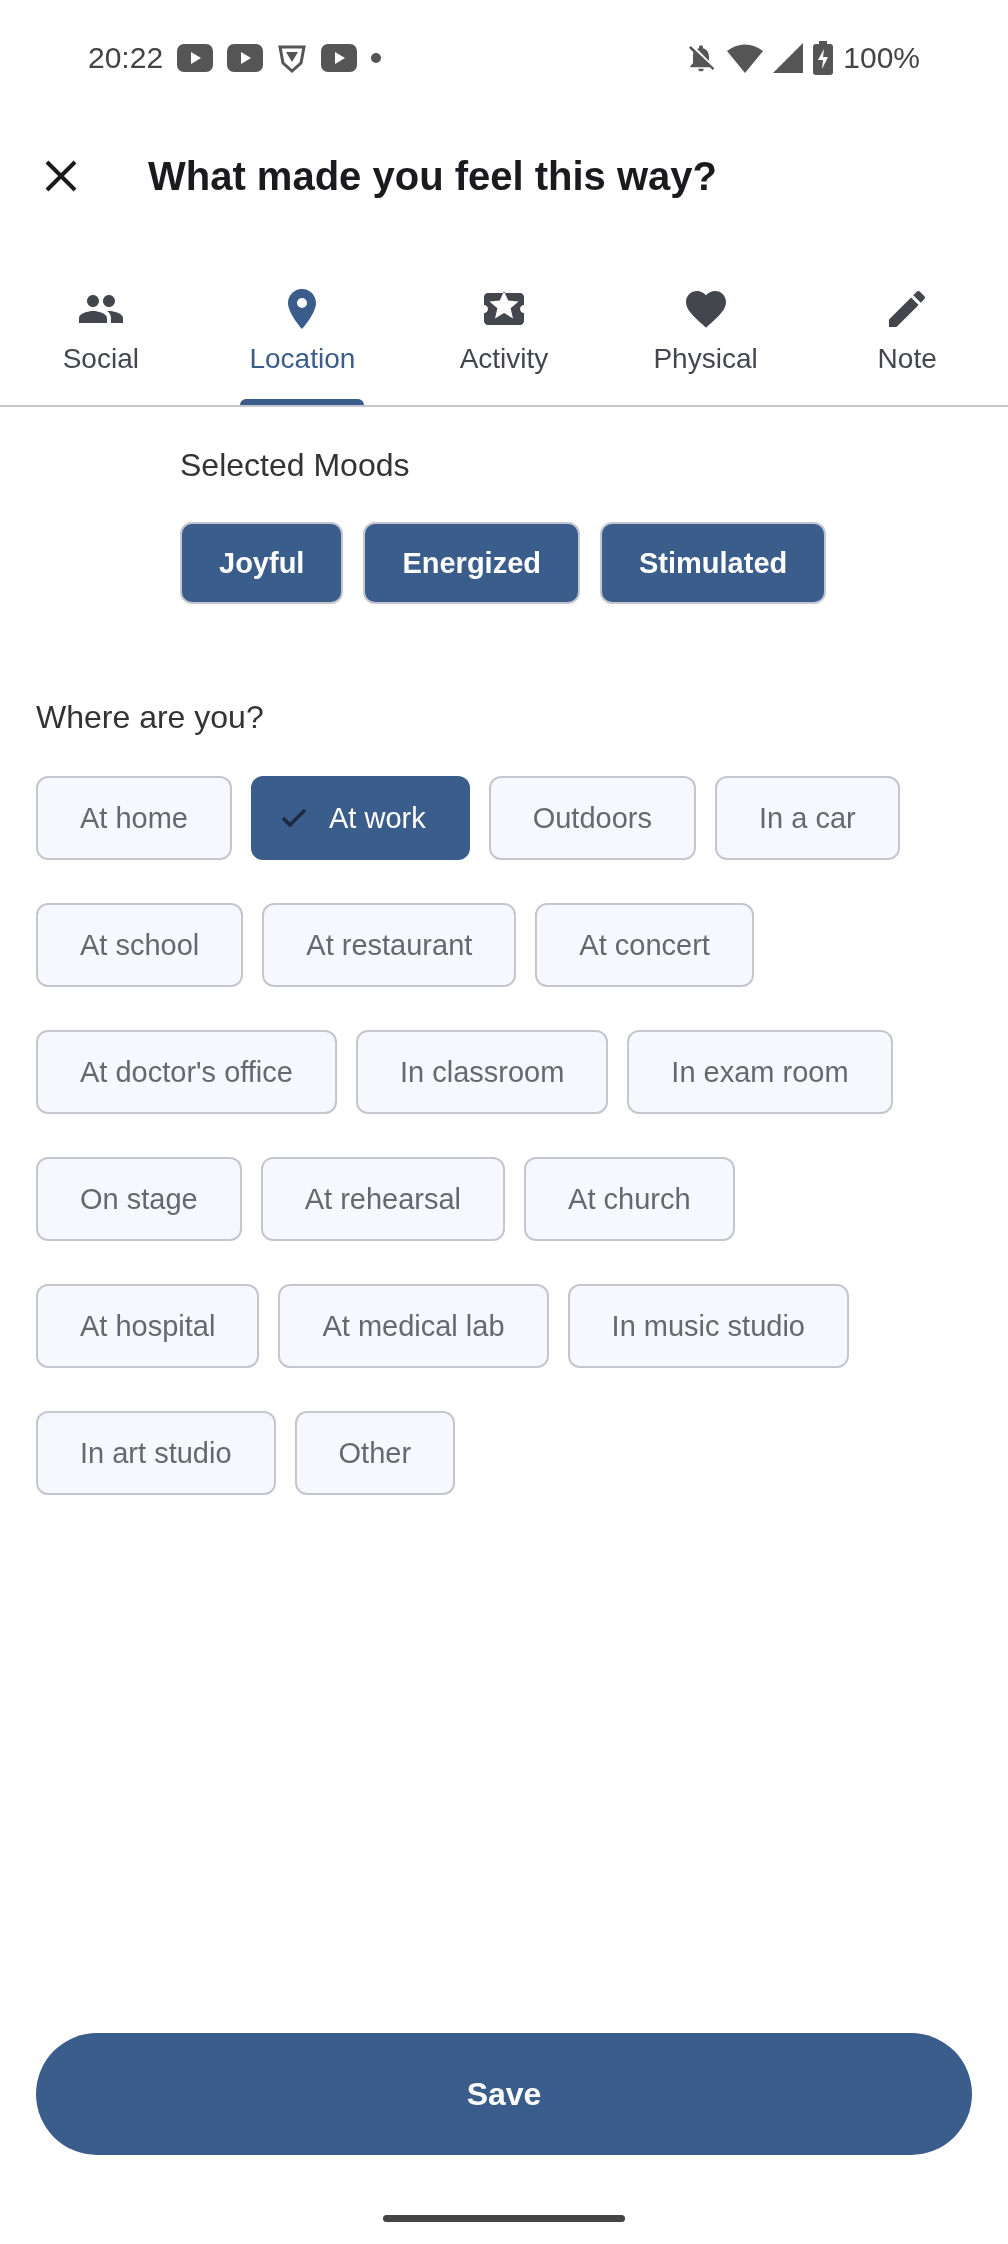 The width and height of the screenshot is (1008, 2244). Describe the element at coordinates (504, 330) in the screenshot. I see `tab: Activity` at that location.